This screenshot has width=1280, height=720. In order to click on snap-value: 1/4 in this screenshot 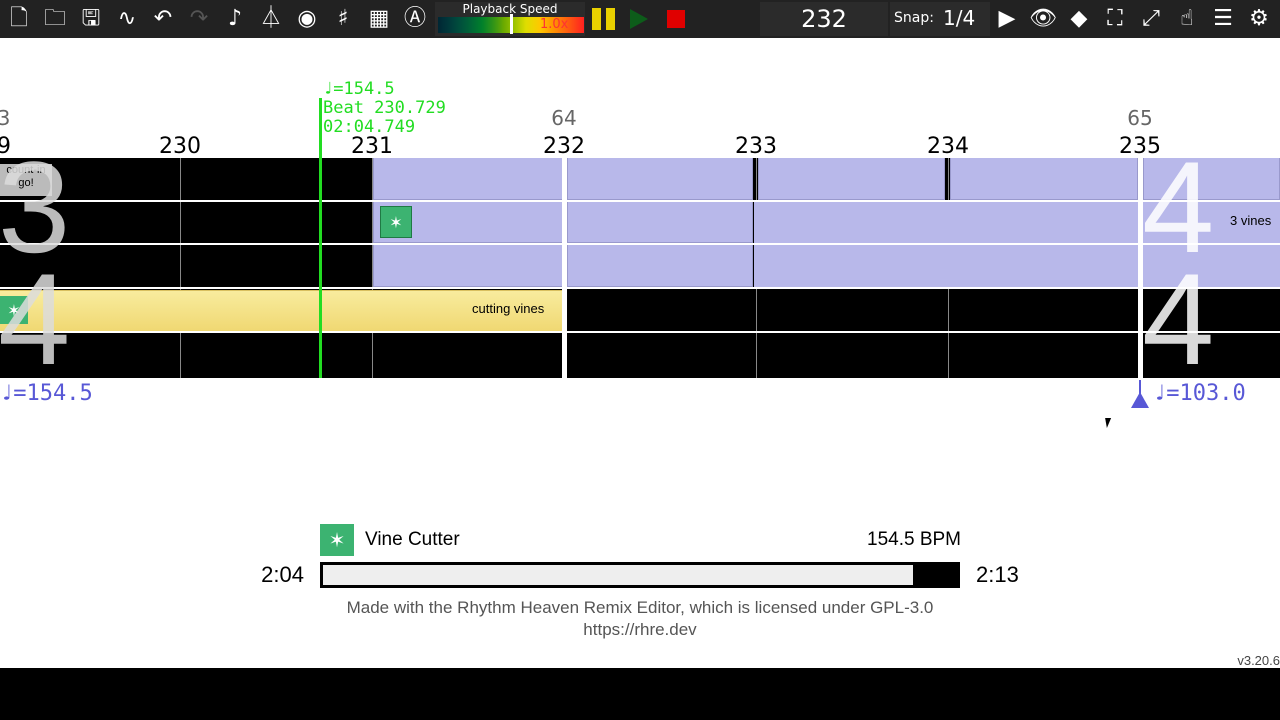, I will do `click(959, 18)`.